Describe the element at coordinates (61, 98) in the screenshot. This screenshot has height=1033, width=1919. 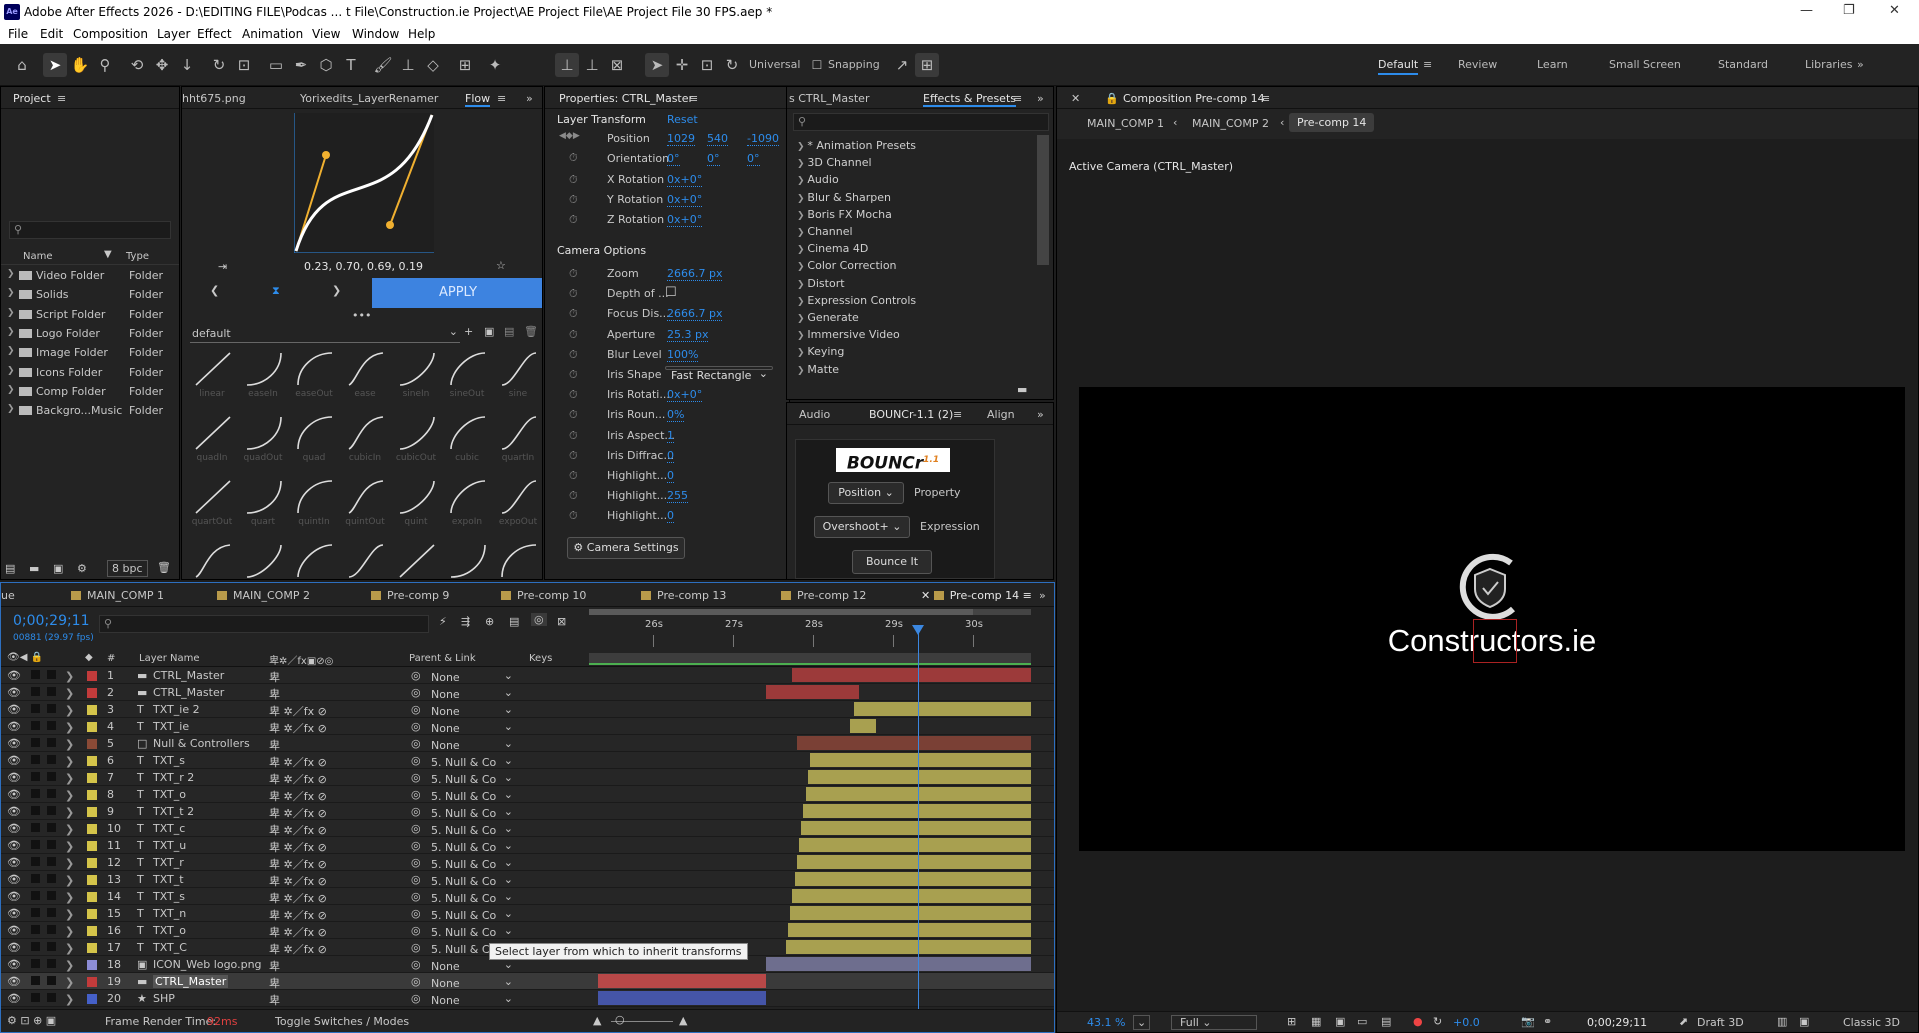
I see `panel-menu-icon: ≡` at that location.